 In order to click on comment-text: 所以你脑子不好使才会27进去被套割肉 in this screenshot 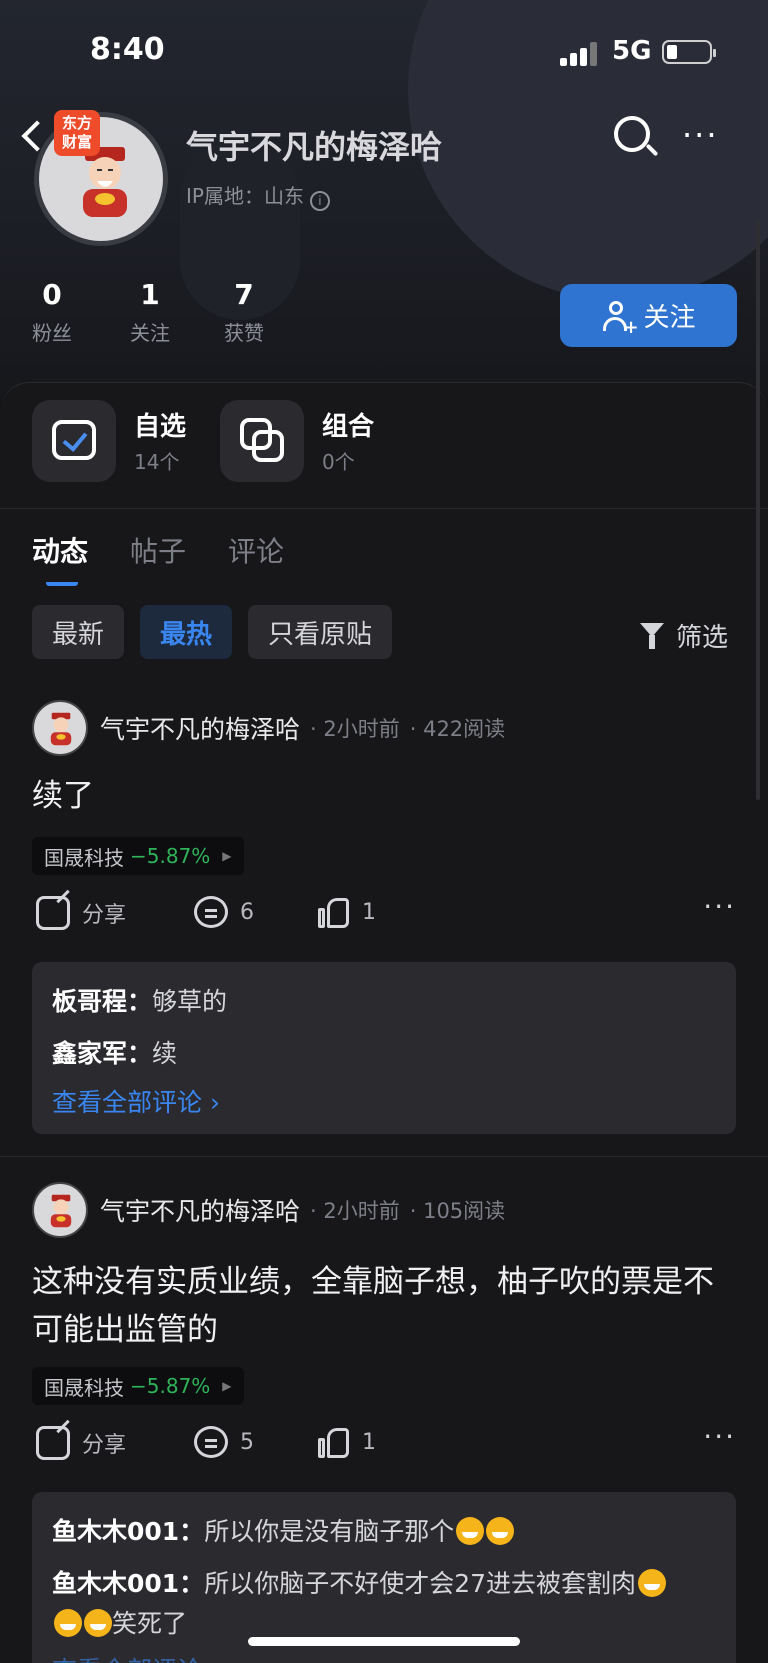, I will do `click(420, 1583)`.